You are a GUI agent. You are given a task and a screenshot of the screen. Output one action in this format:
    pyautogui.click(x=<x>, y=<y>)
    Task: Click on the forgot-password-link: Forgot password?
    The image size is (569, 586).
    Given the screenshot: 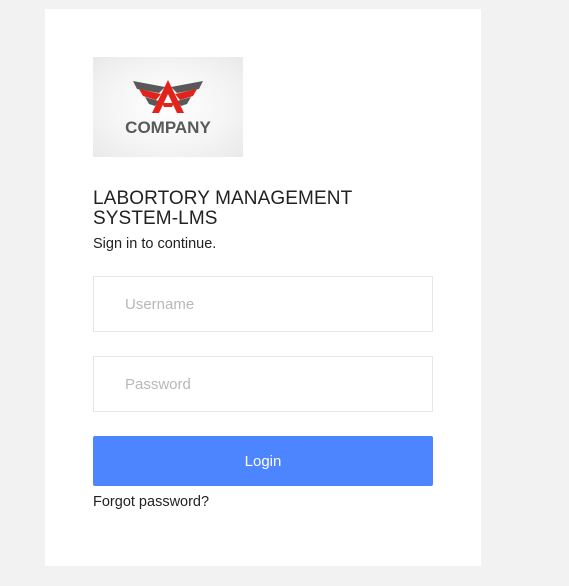 What is the action you would take?
    pyautogui.click(x=151, y=502)
    